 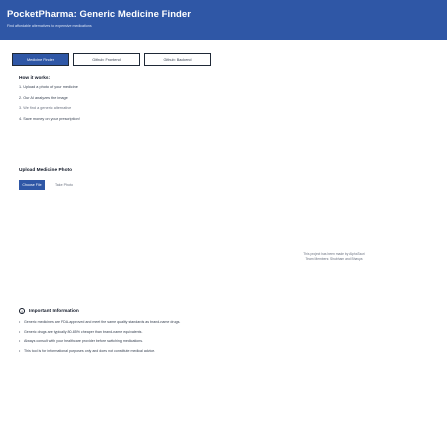 What do you see at coordinates (64, 185) in the screenshot?
I see `take-photo-link: Take Photo` at bounding box center [64, 185].